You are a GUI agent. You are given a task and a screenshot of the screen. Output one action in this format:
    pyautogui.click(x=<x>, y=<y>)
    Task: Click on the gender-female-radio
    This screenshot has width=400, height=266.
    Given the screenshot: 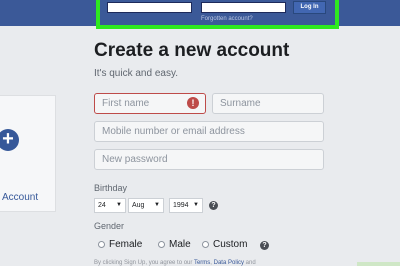 What is the action you would take?
    pyautogui.click(x=101, y=244)
    